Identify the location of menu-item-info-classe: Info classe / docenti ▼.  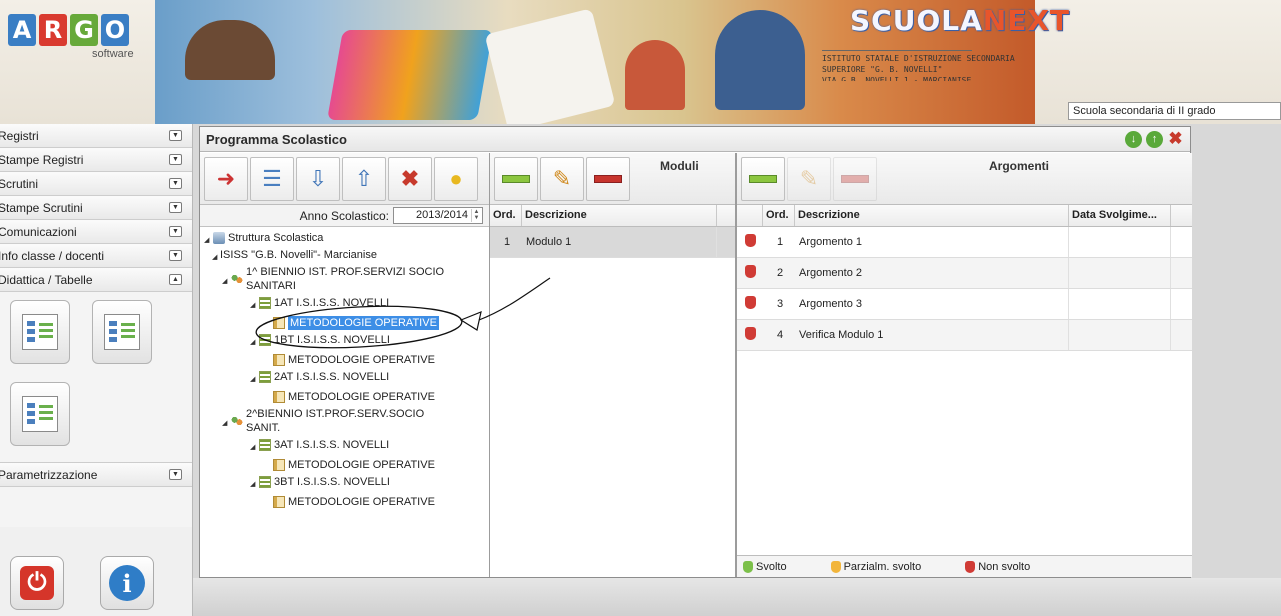
(96, 256).